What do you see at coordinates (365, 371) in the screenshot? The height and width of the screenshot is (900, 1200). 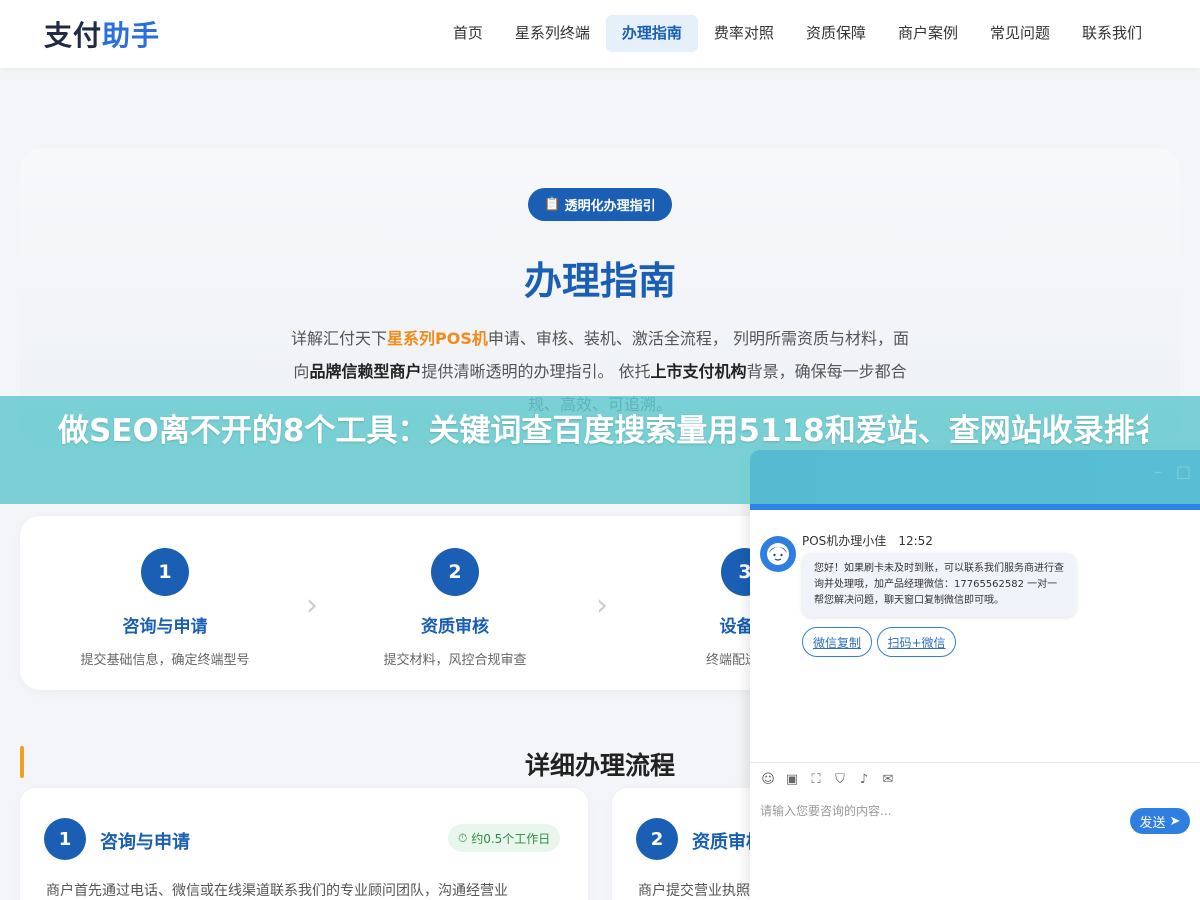 I see `hero-desc-bold: 品牌信赖型商户` at bounding box center [365, 371].